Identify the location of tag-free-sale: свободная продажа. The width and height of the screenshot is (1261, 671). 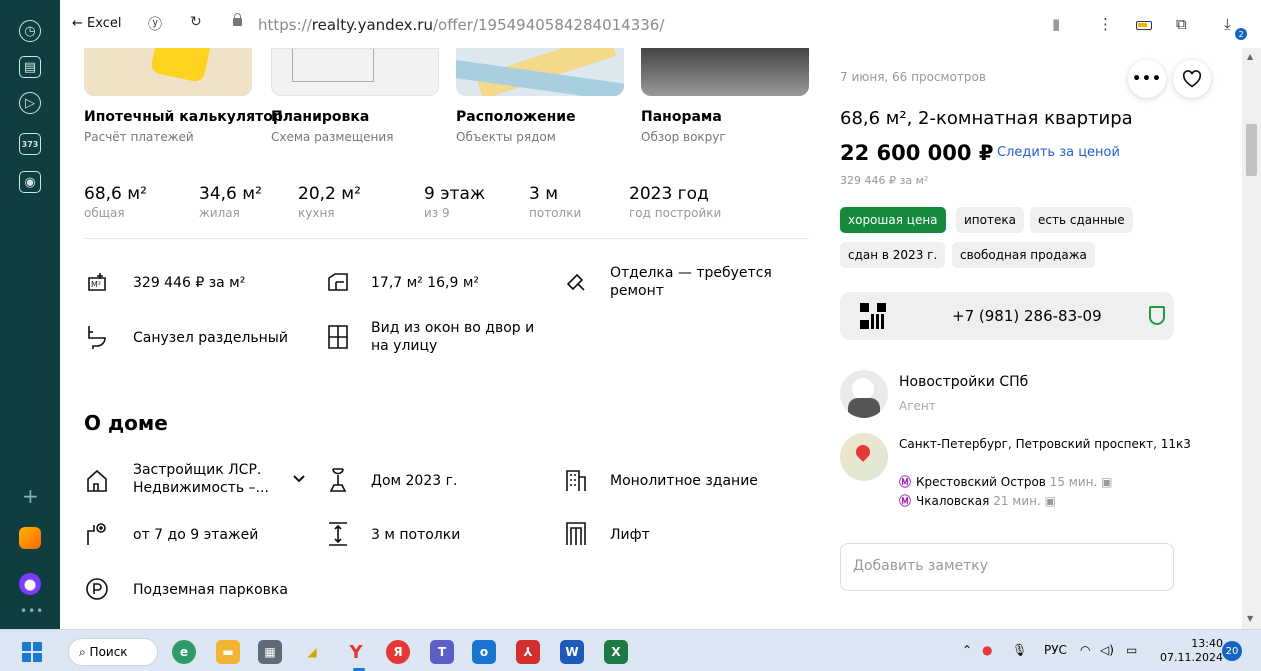
(1023, 255).